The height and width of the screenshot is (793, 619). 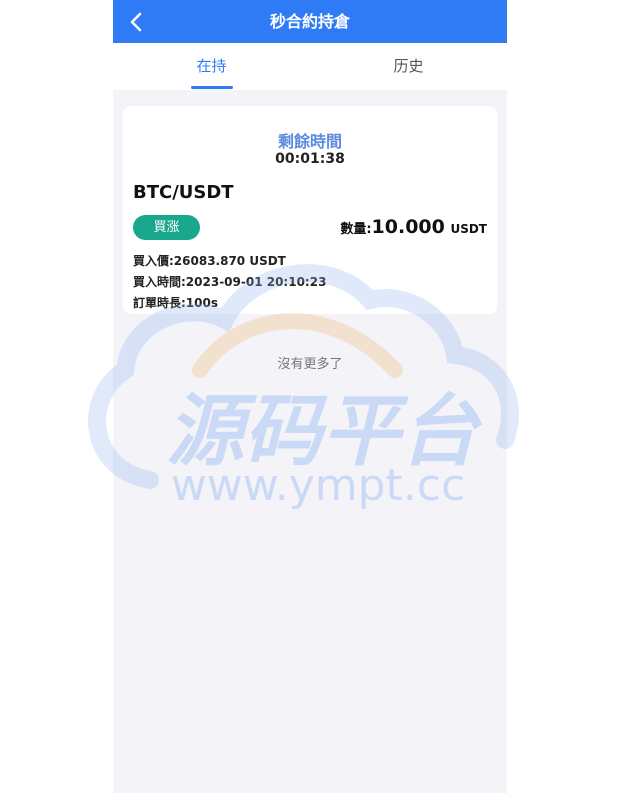 I want to click on quantity-unit: USDT, so click(x=468, y=229).